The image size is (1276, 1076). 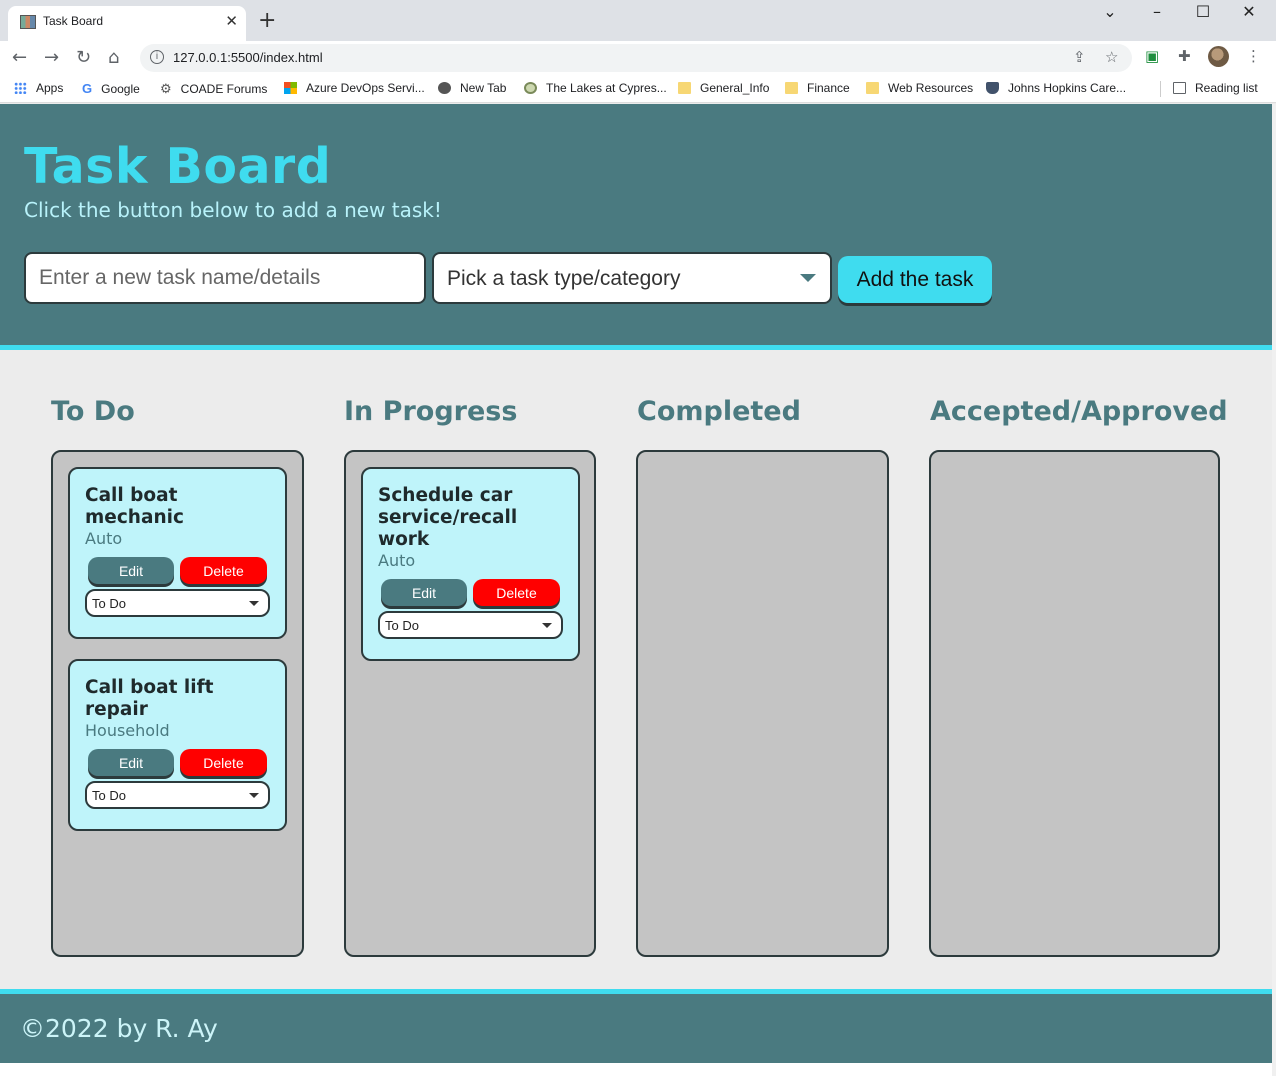 I want to click on menu-kebab-icon: ⋮, so click(x=1253, y=56).